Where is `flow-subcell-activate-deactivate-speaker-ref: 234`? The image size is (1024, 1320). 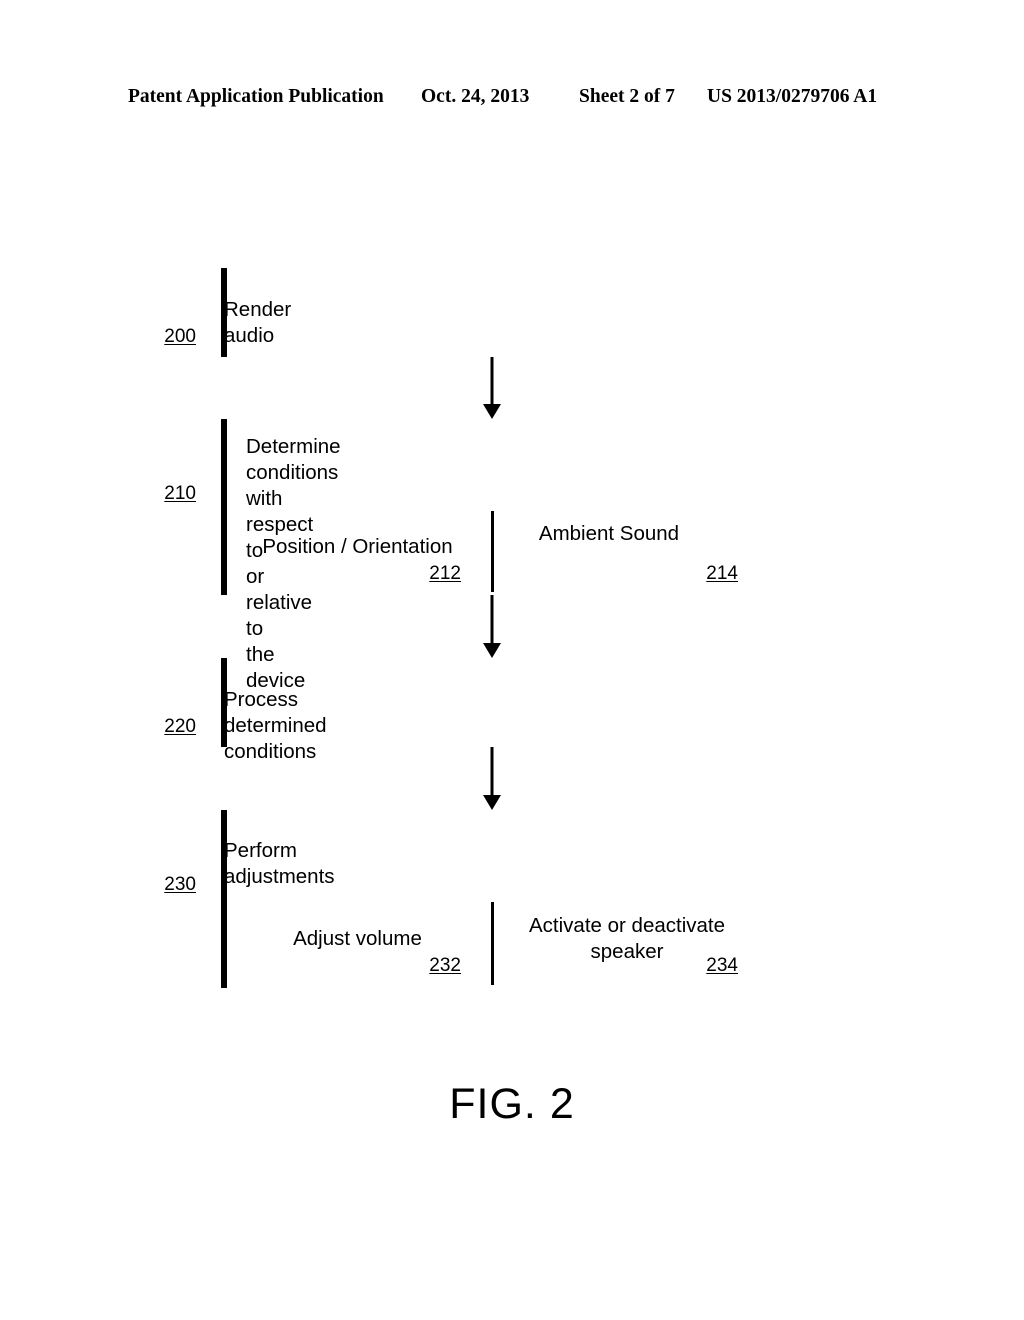 flow-subcell-activate-deactivate-speaker-ref: 234 is located at coordinates (722, 965).